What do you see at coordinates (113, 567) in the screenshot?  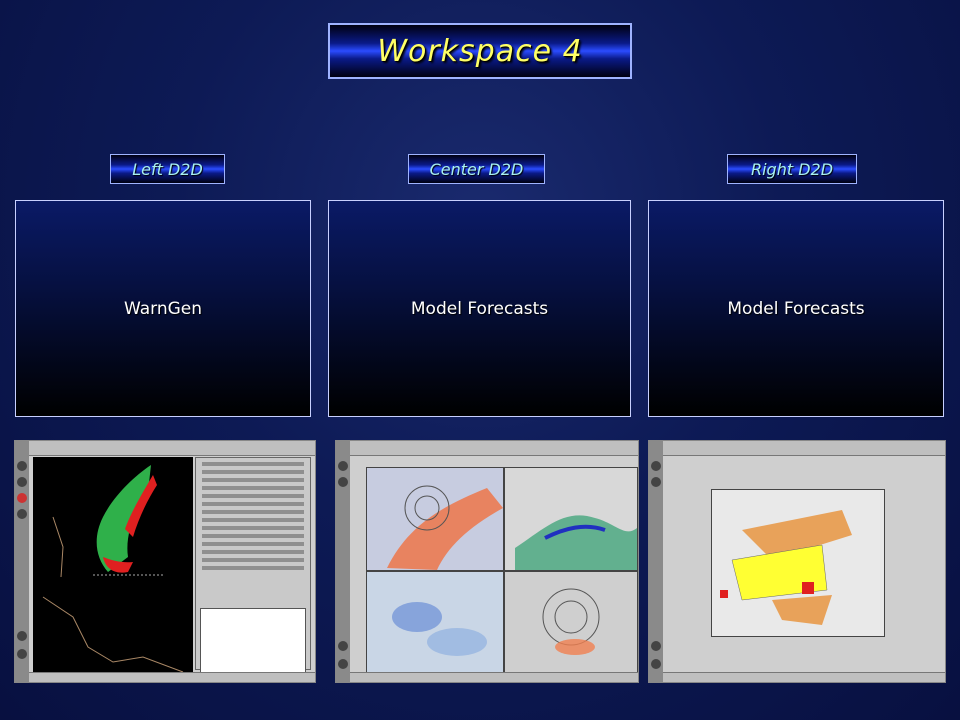 I see `radar-display` at bounding box center [113, 567].